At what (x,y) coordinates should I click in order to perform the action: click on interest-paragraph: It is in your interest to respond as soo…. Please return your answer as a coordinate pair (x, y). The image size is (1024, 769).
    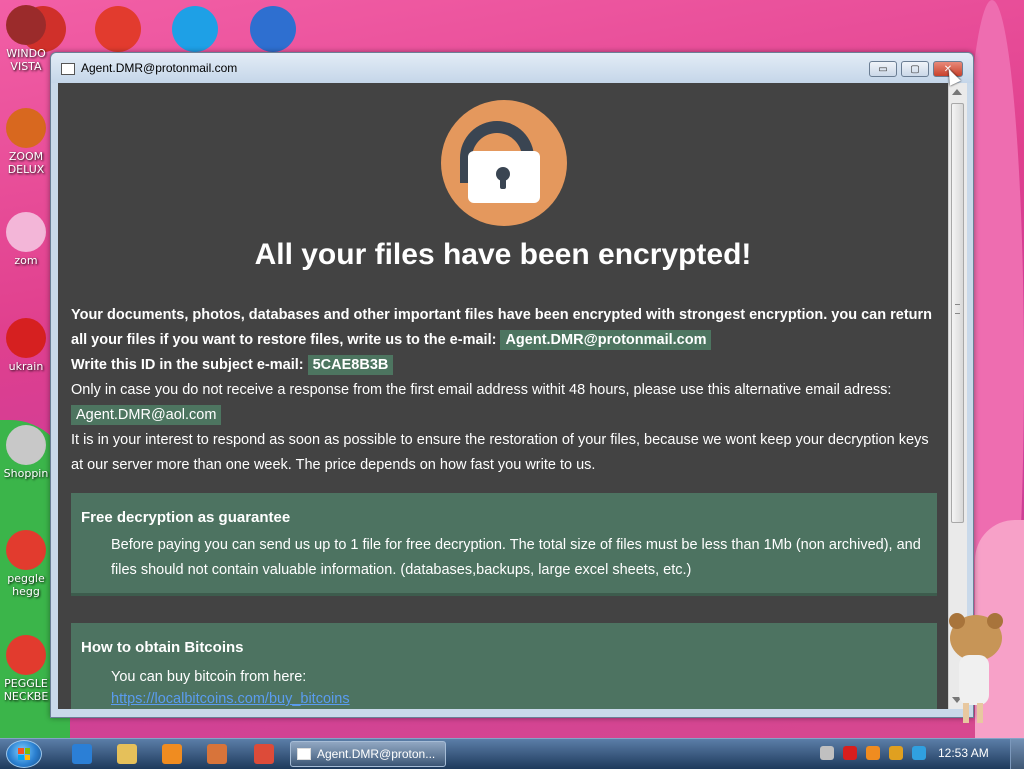
    Looking at the image, I should click on (500, 452).